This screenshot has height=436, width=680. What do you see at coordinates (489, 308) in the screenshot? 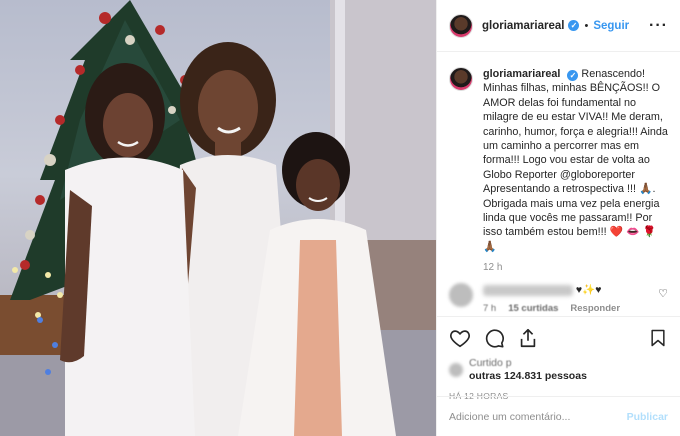
I see `comment-time: 7 h` at bounding box center [489, 308].